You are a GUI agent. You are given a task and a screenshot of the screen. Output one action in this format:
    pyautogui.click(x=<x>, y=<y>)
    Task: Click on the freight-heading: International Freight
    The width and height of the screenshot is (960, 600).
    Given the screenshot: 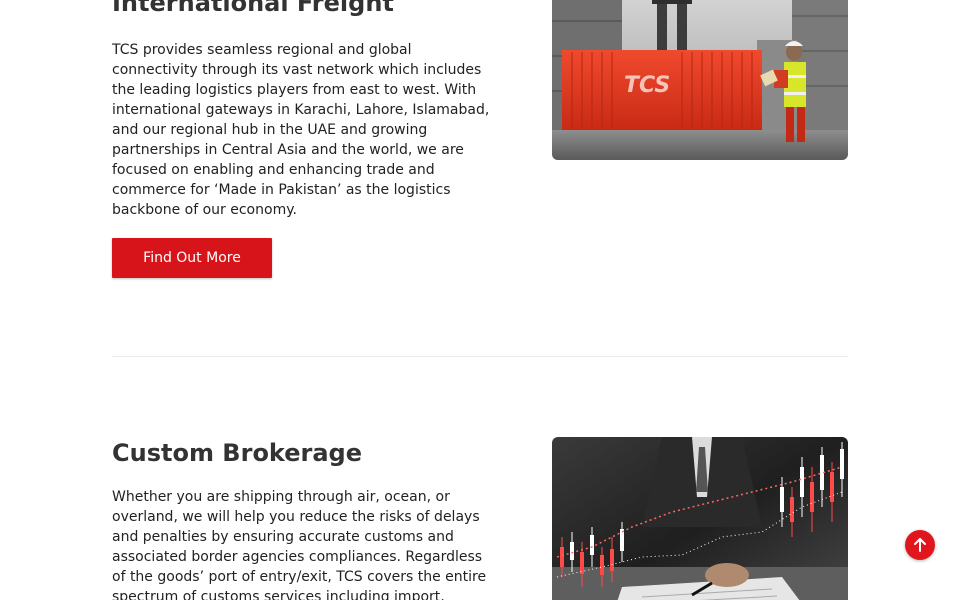 What is the action you would take?
    pyautogui.click(x=253, y=8)
    